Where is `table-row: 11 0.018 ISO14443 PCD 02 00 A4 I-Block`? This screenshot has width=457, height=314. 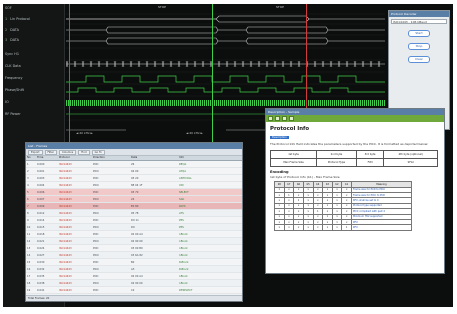 table-row: 11 0.018 ISO14443 PCD 02 00 A4 I-Block is located at coordinates (134, 234).